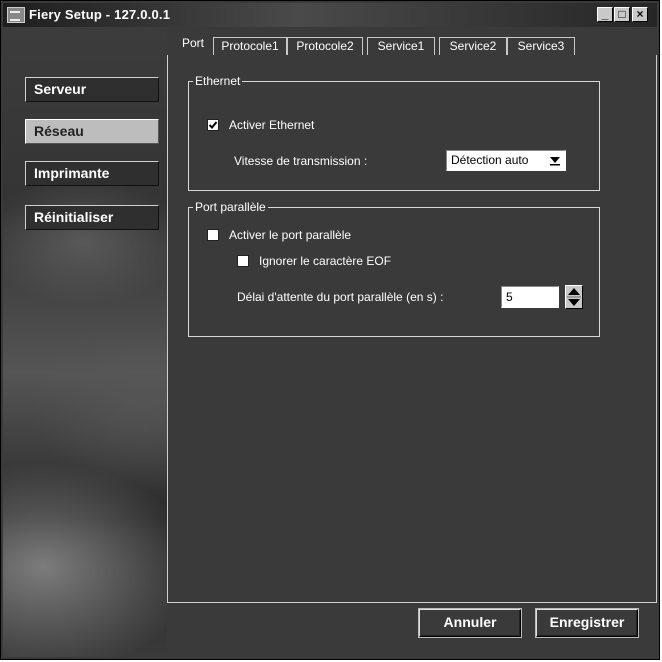 The width and height of the screenshot is (662, 662). I want to click on checkmark-icon, so click(213, 125).